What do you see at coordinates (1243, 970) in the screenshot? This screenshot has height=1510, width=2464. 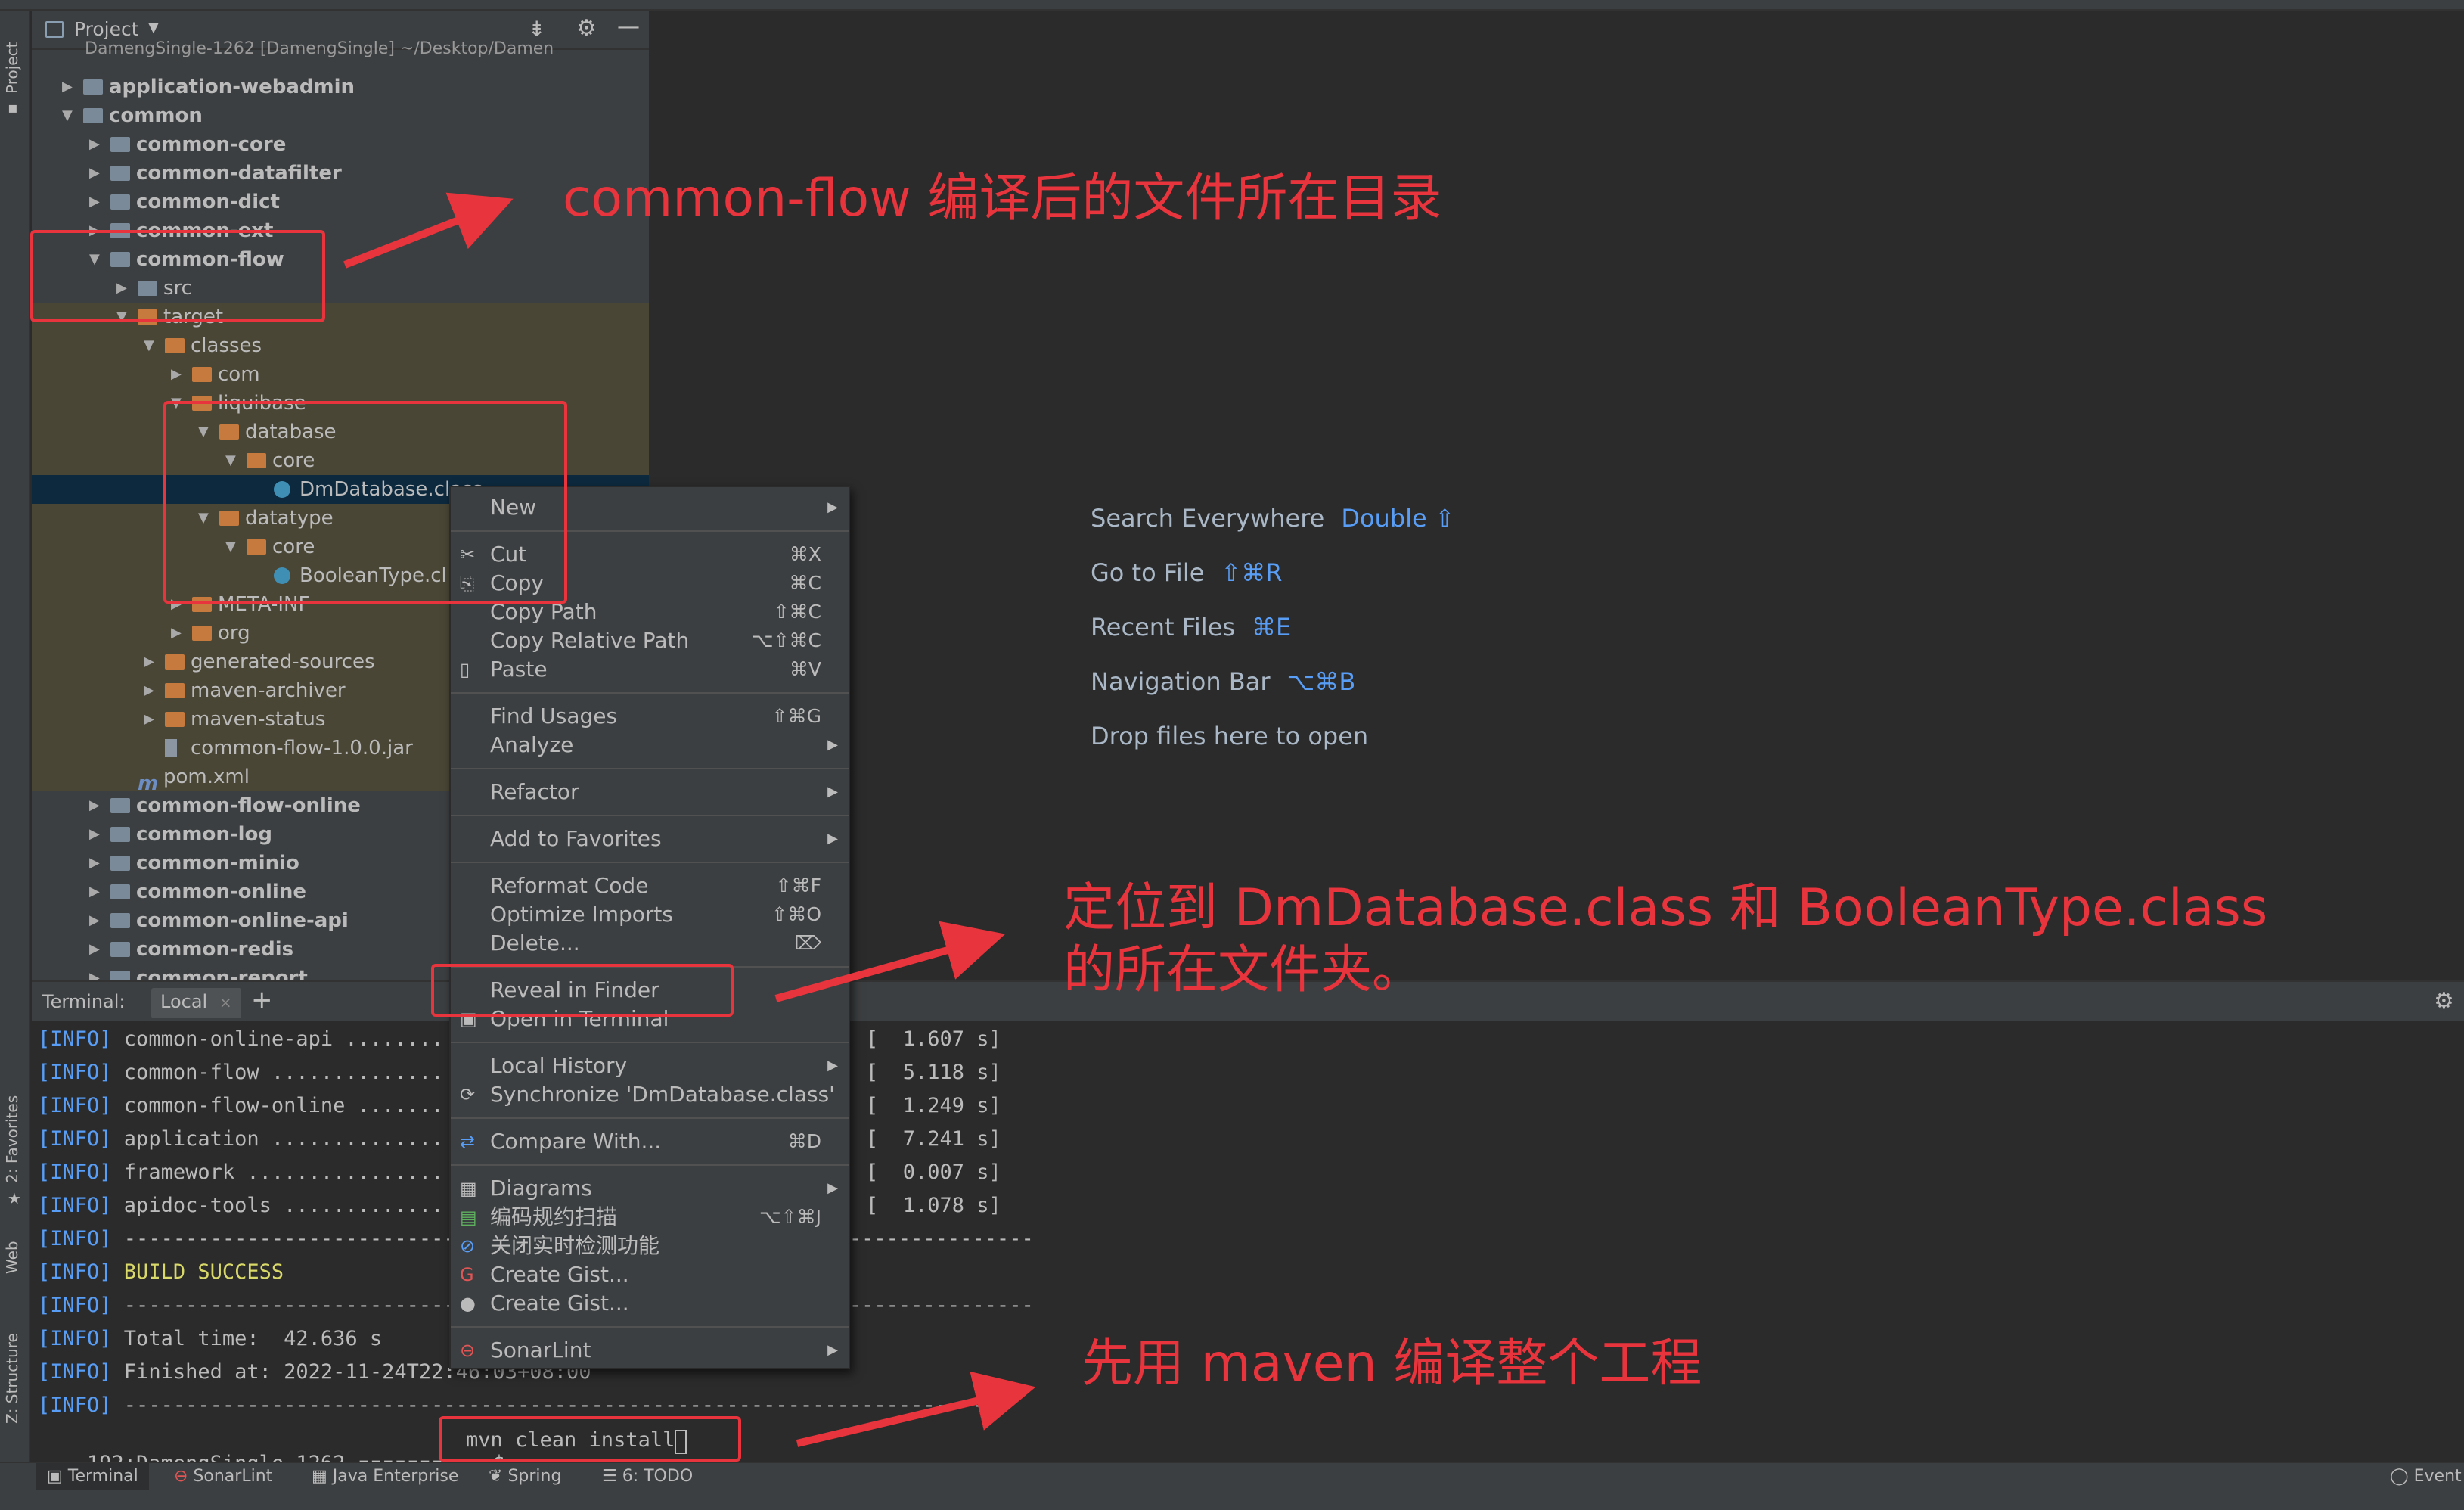 I see `annotation-locate-line2: 的所在文件夹。` at bounding box center [1243, 970].